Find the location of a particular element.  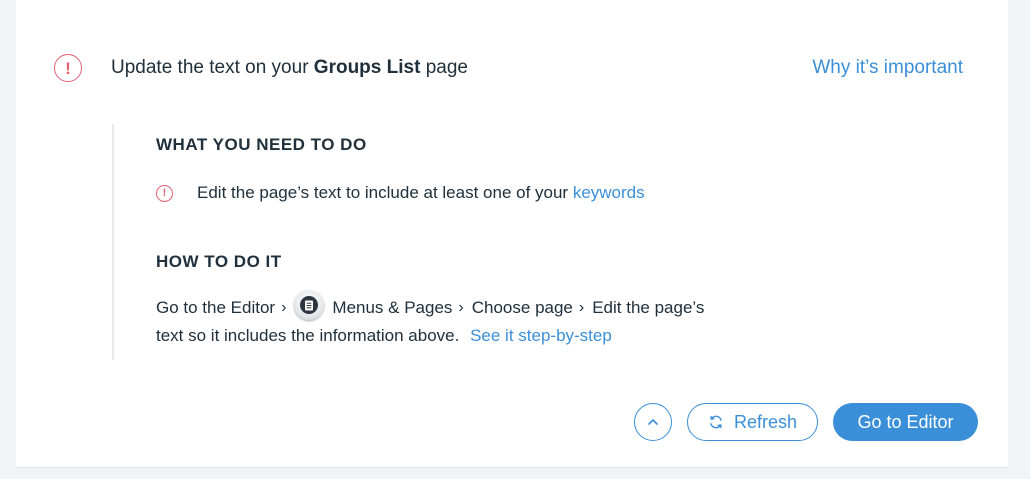

task-actions: Refresh Go to Editor is located at coordinates (806, 422).